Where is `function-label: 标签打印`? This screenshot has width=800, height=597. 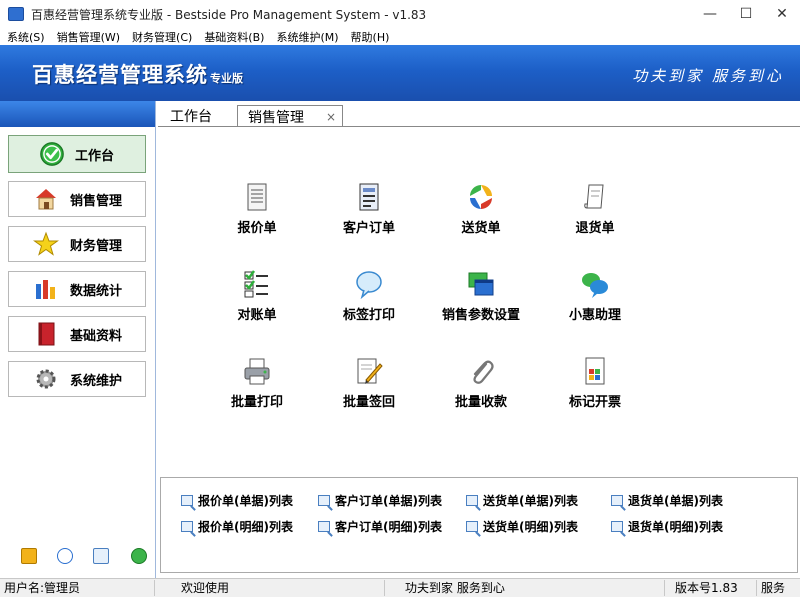 function-label: 标签打印 is located at coordinates (368, 315).